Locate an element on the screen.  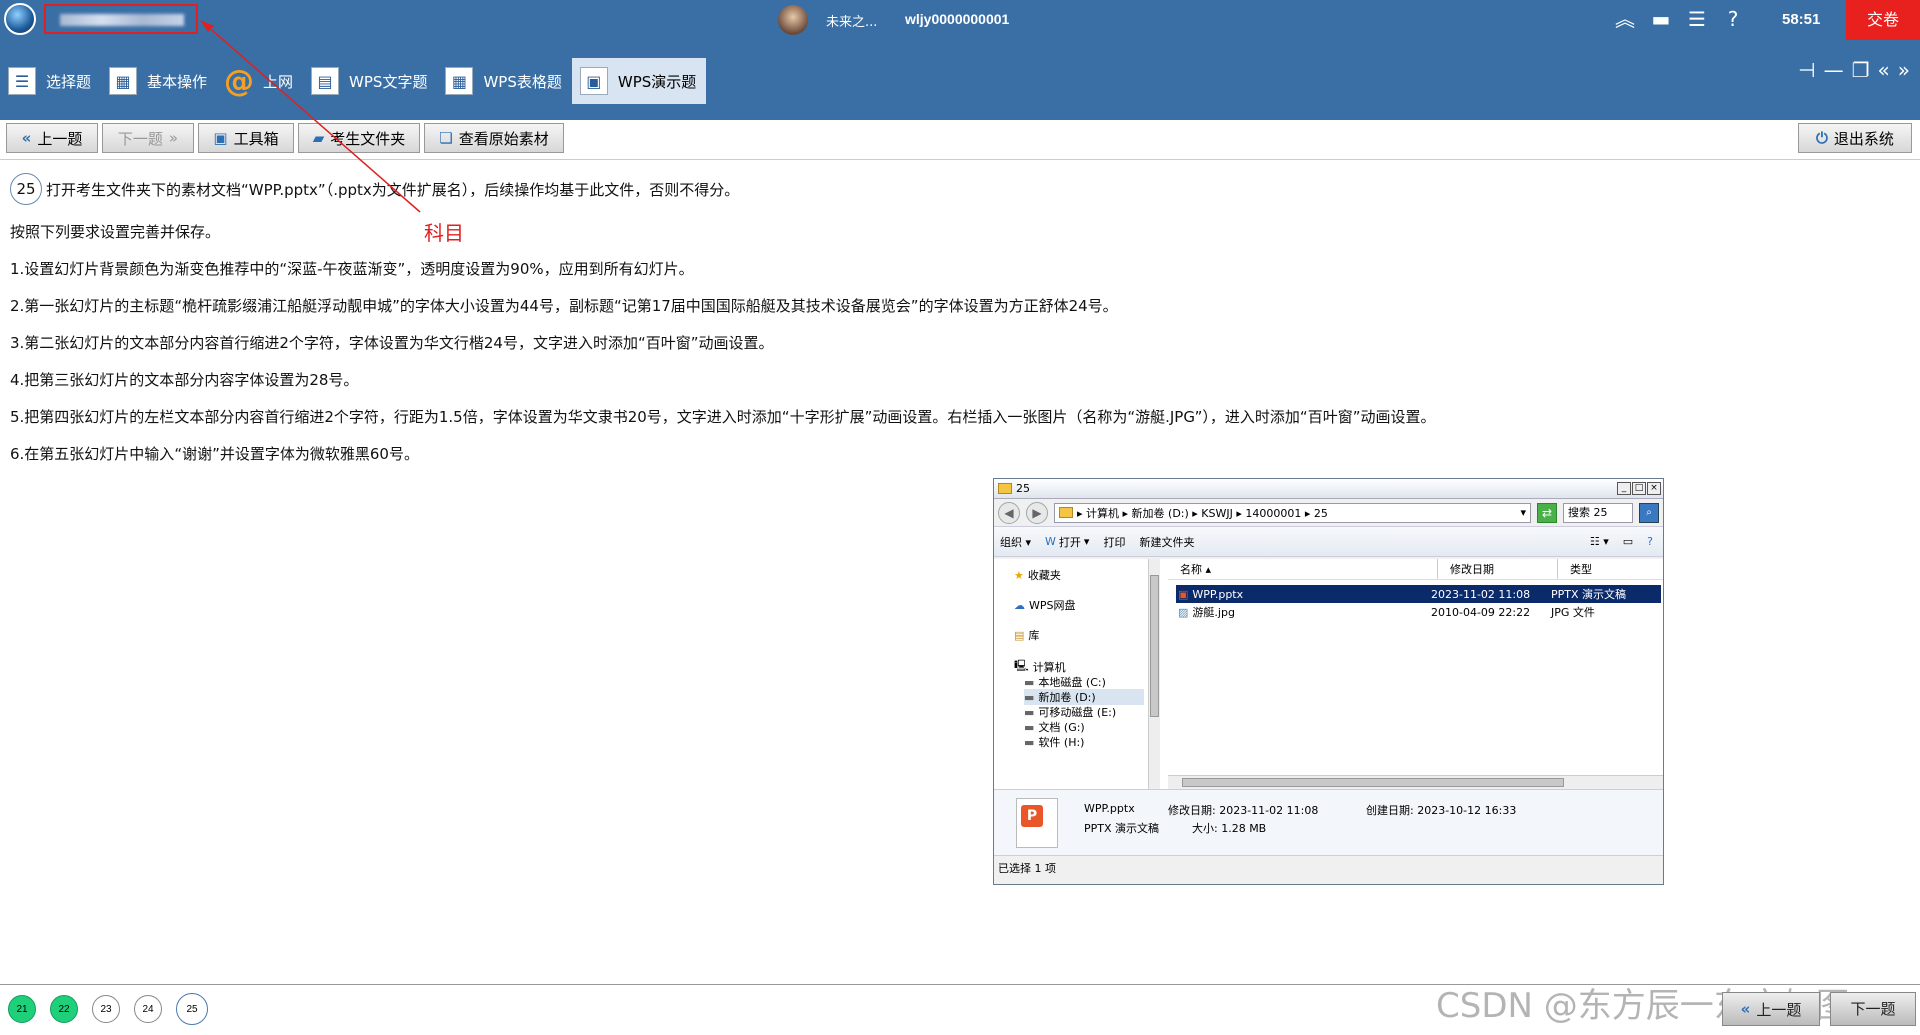
question-nav-pill: 21 is located at coordinates (22, 1009).